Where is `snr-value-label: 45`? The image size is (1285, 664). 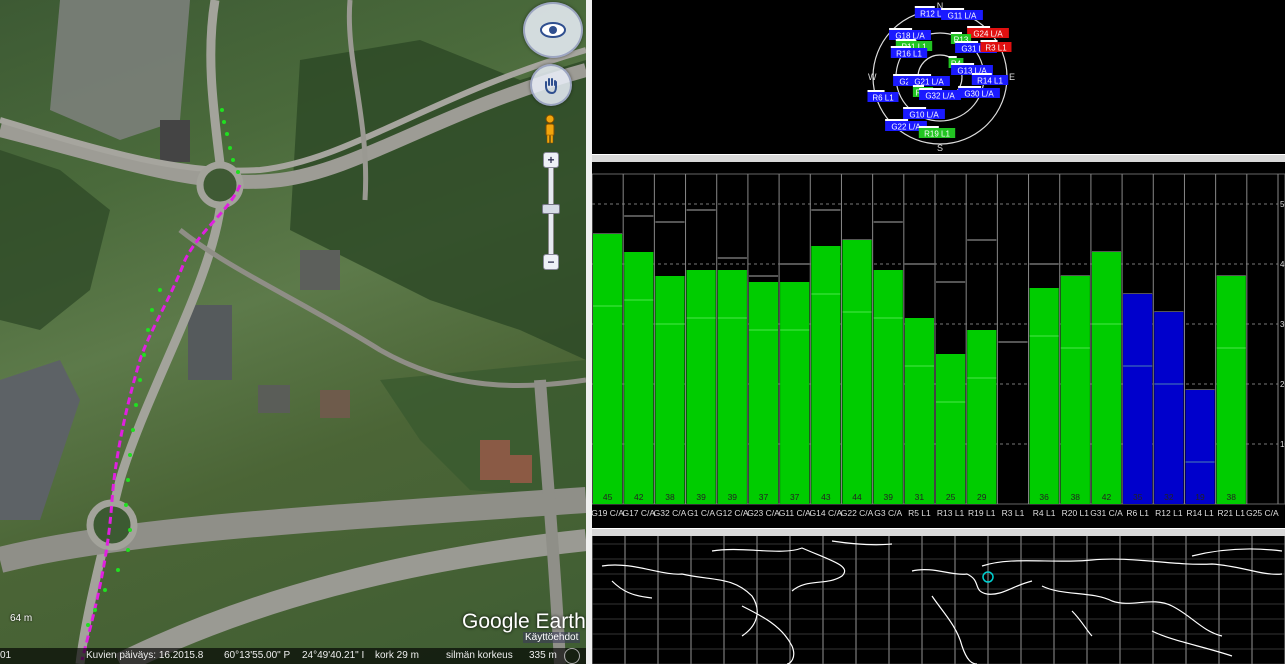
snr-value-label: 45 is located at coordinates (608, 497).